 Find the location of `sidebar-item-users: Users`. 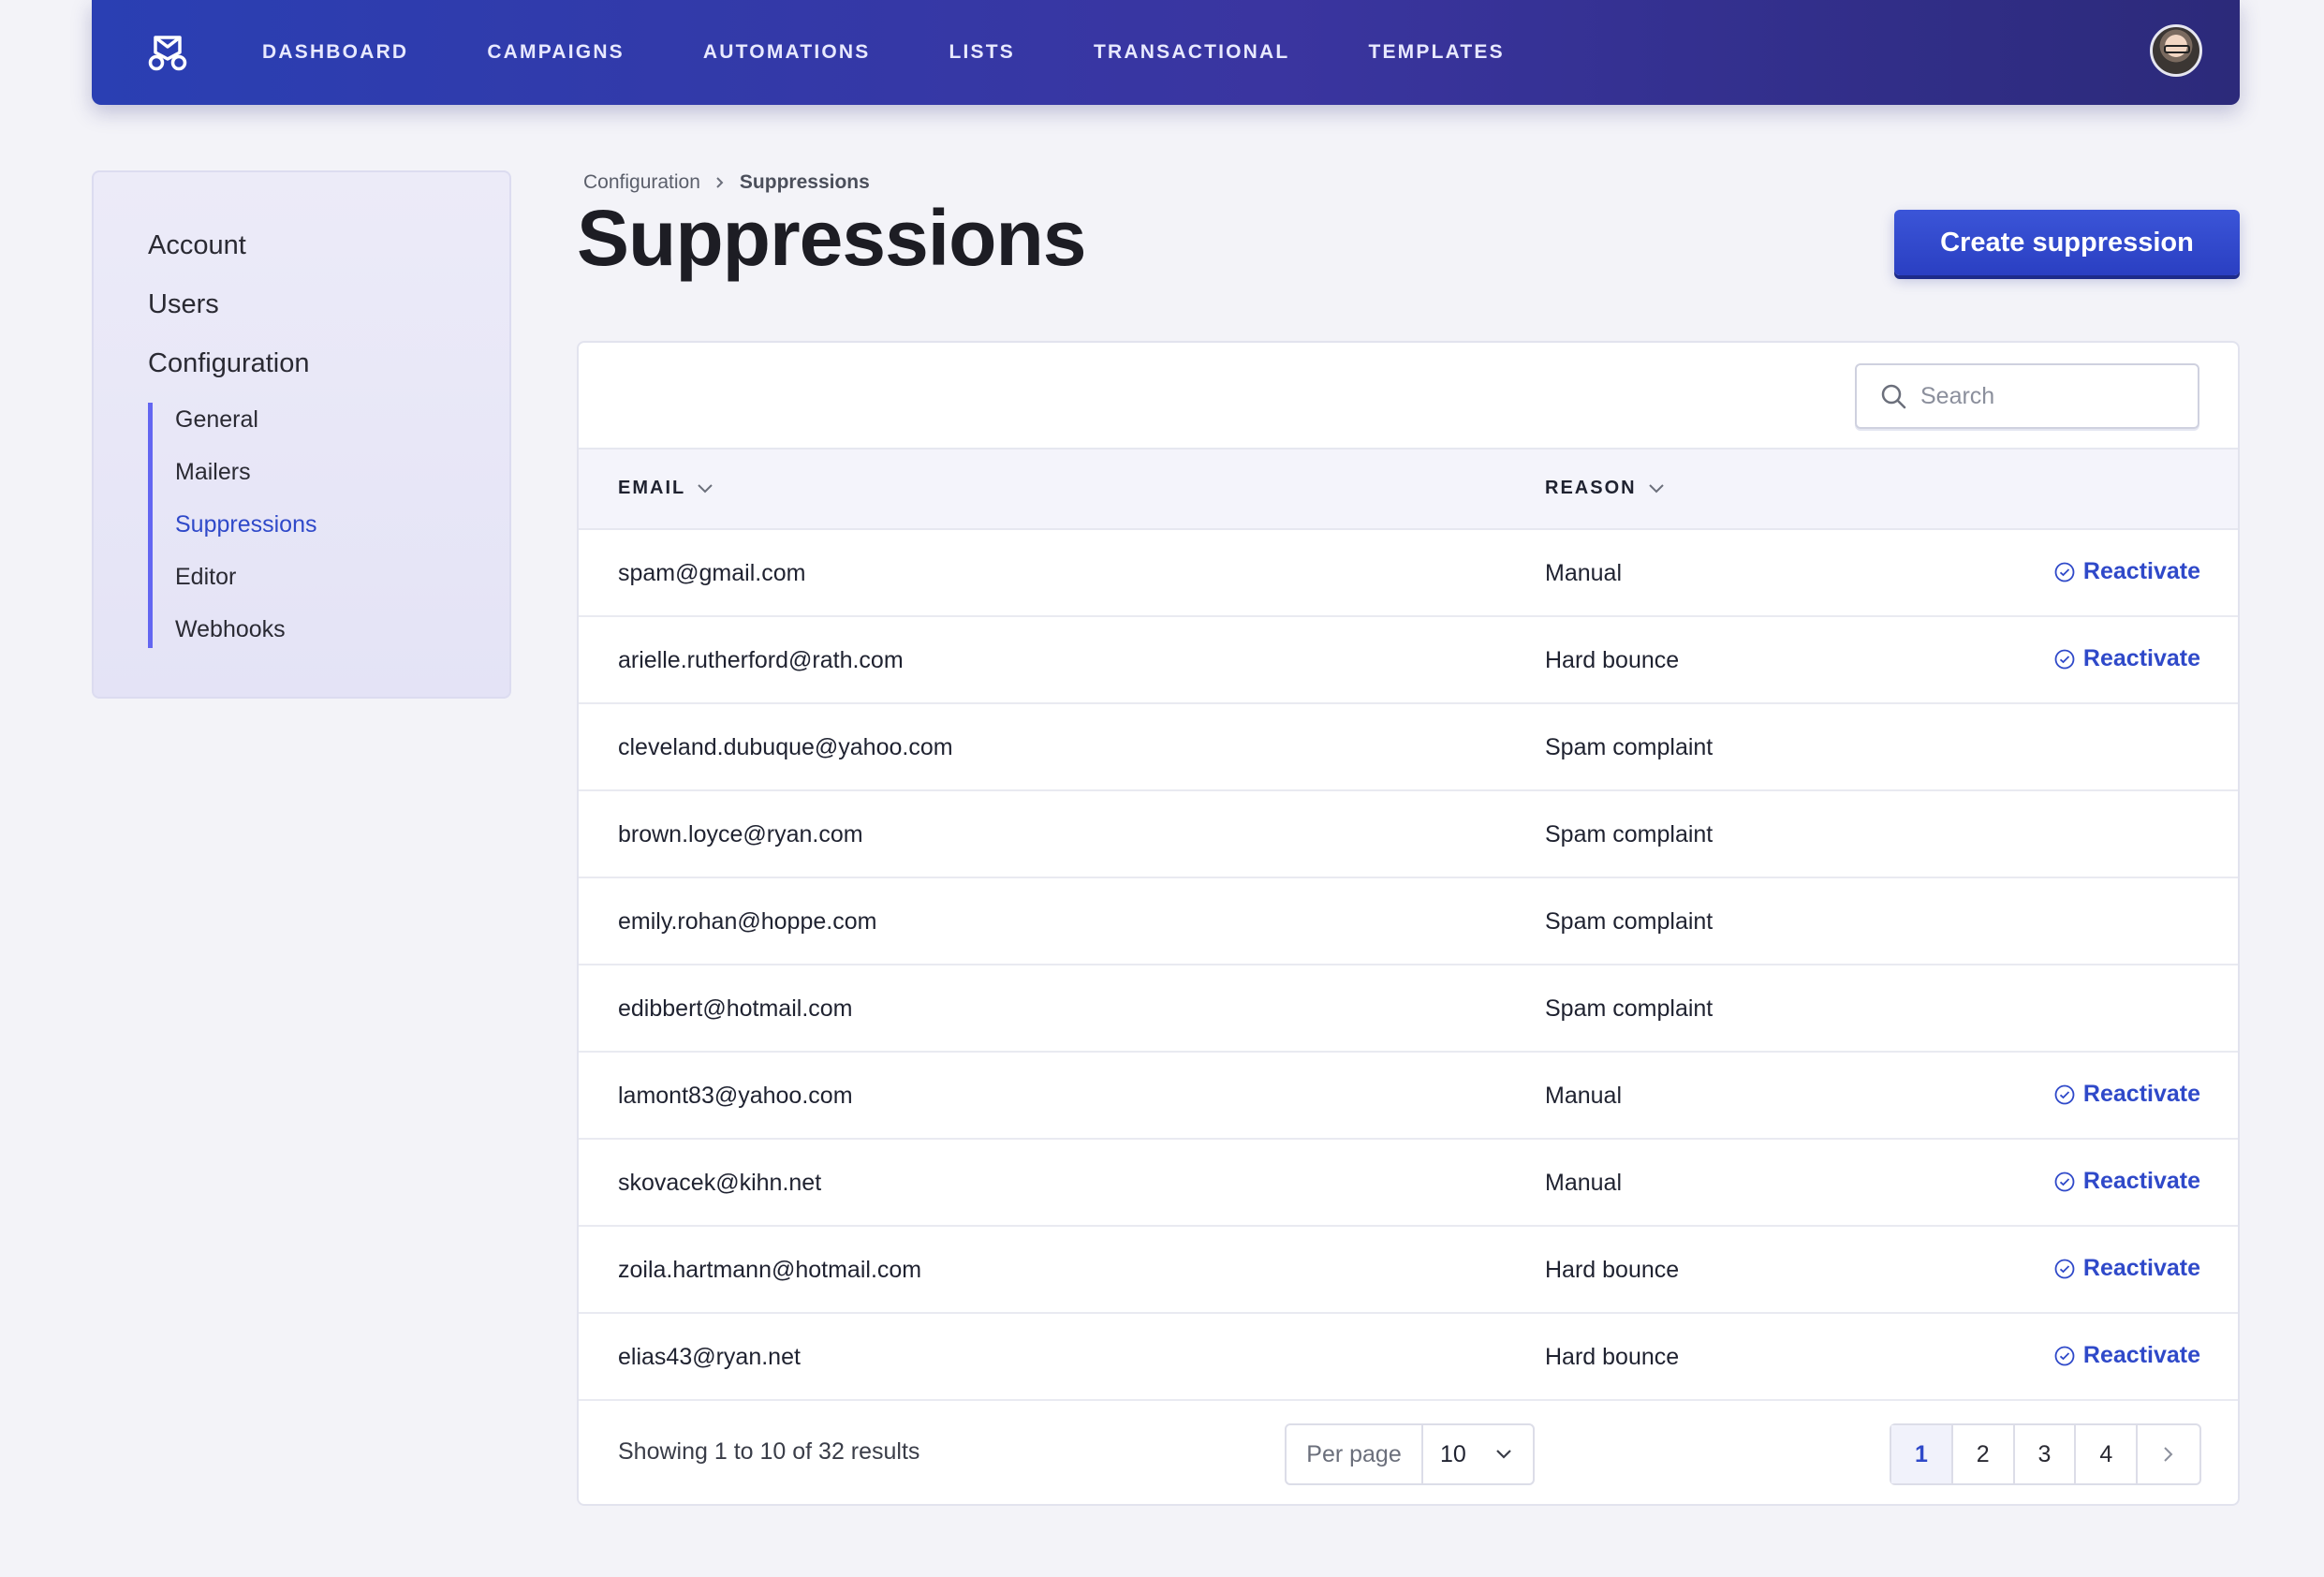

sidebar-item-users: Users is located at coordinates (183, 304).